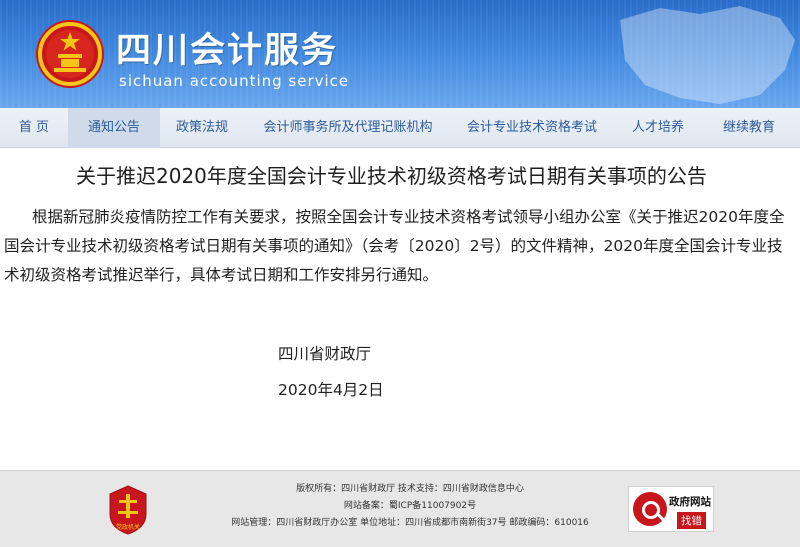 The width and height of the screenshot is (800, 547). What do you see at coordinates (128, 510) in the screenshot?
I see `party-government-badge-icon: 党政机关` at bounding box center [128, 510].